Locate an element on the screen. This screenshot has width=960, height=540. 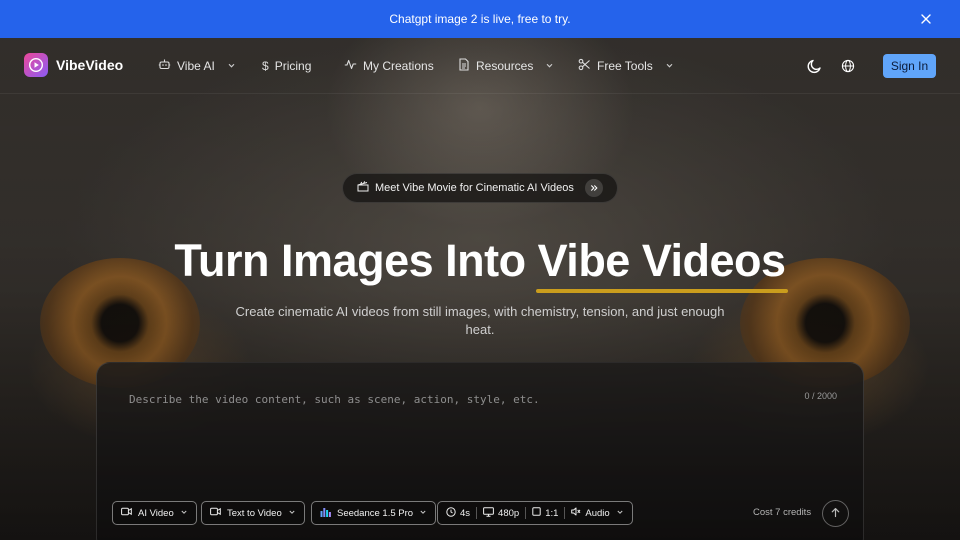
announcement-banner: Chatgpt image 2 is live, free to try. is located at coordinates (480, 19).